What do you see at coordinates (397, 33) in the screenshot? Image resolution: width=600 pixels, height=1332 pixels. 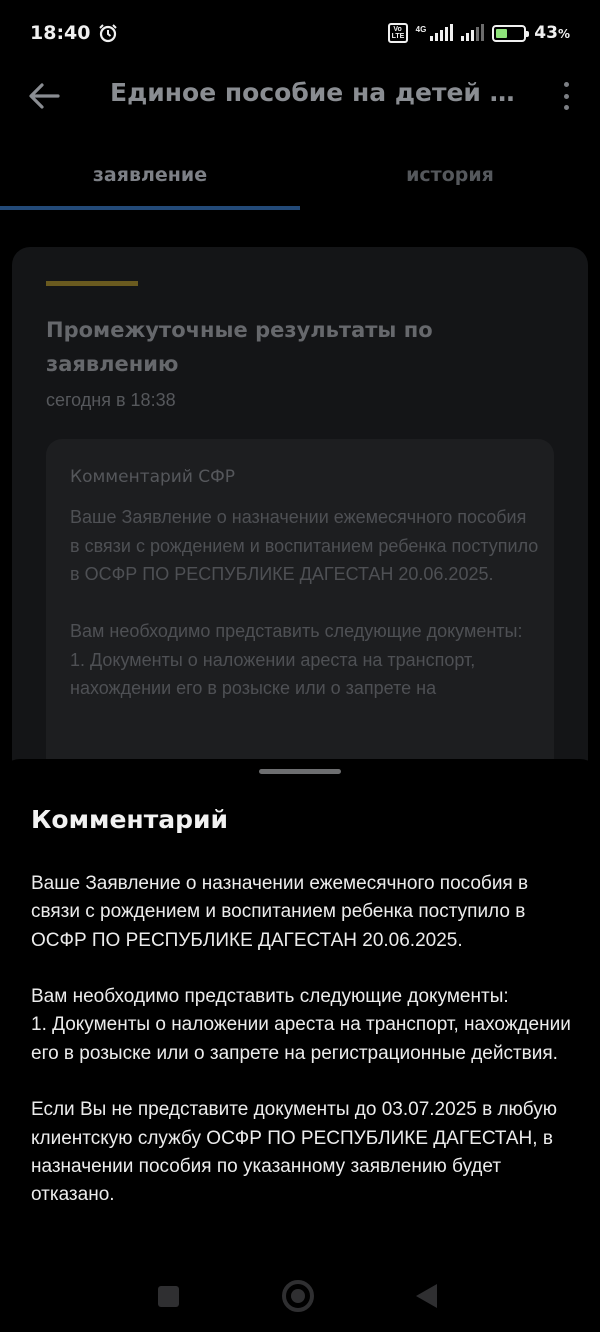 I see `volte-icon: Vo LTE` at bounding box center [397, 33].